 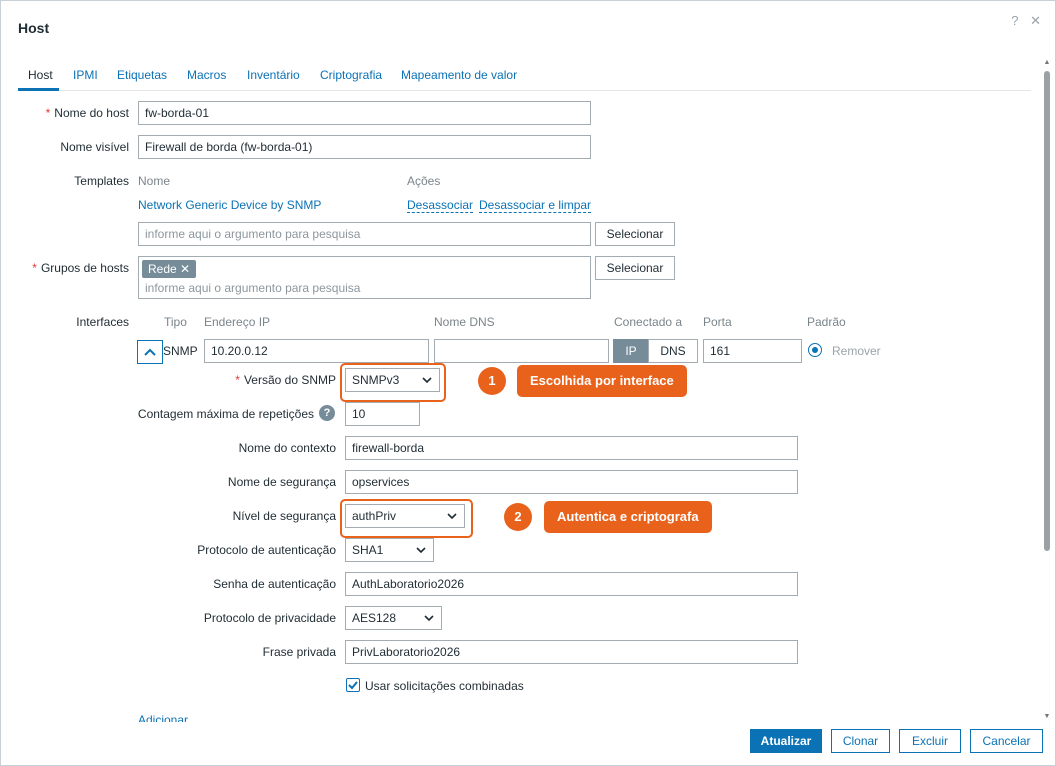 I want to click on max-repetitions-field: 10, so click(x=382, y=414).